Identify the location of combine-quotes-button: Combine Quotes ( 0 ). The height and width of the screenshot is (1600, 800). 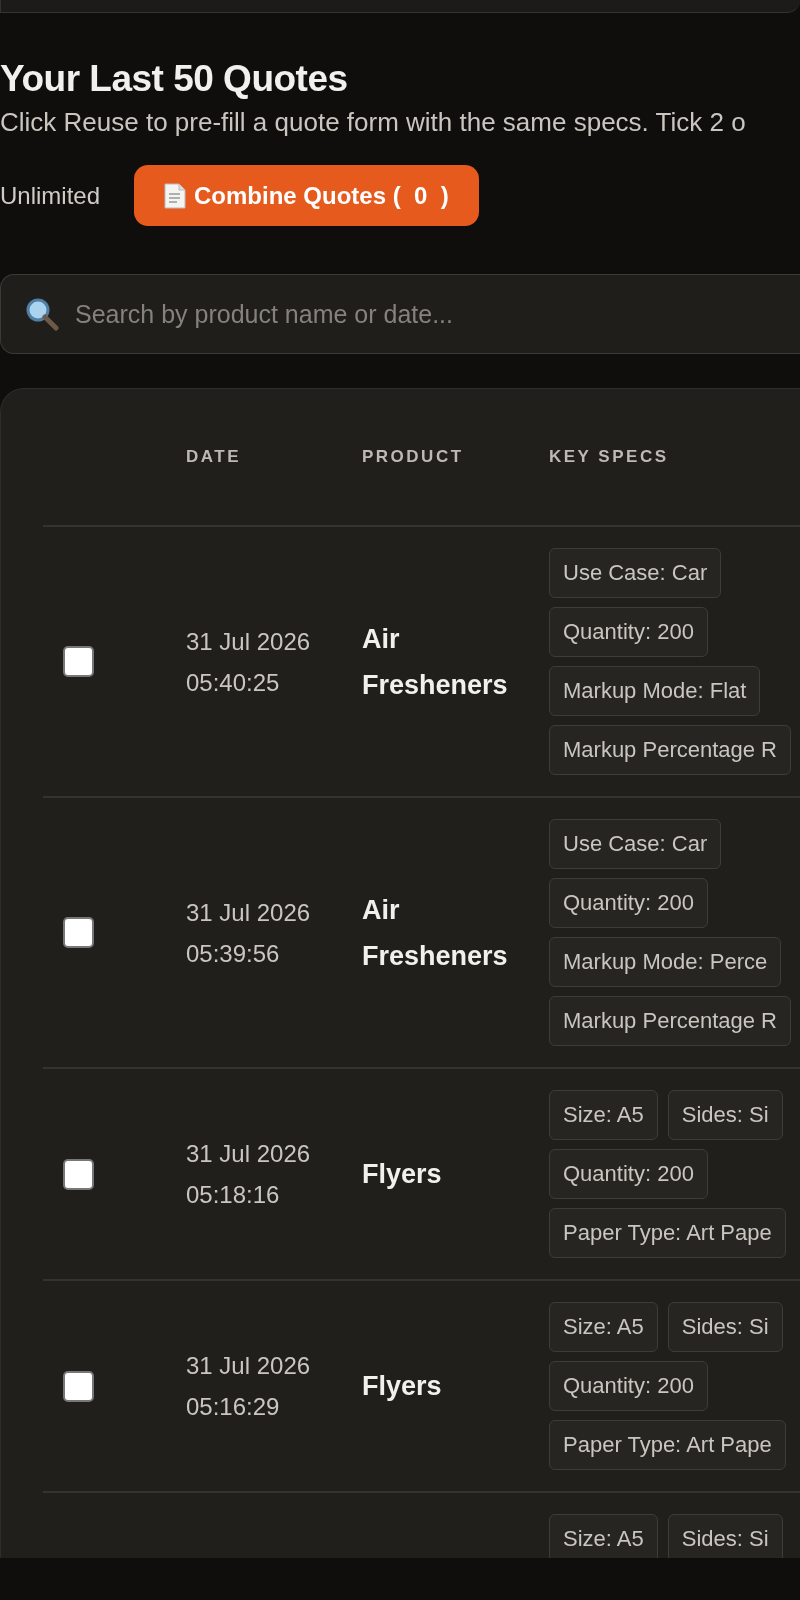
(306, 195).